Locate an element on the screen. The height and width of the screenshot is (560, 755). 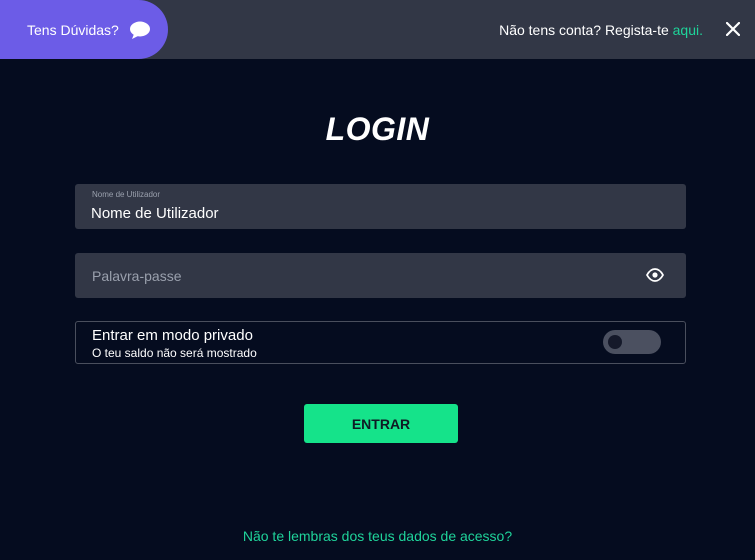
eye-icon is located at coordinates (655, 275).